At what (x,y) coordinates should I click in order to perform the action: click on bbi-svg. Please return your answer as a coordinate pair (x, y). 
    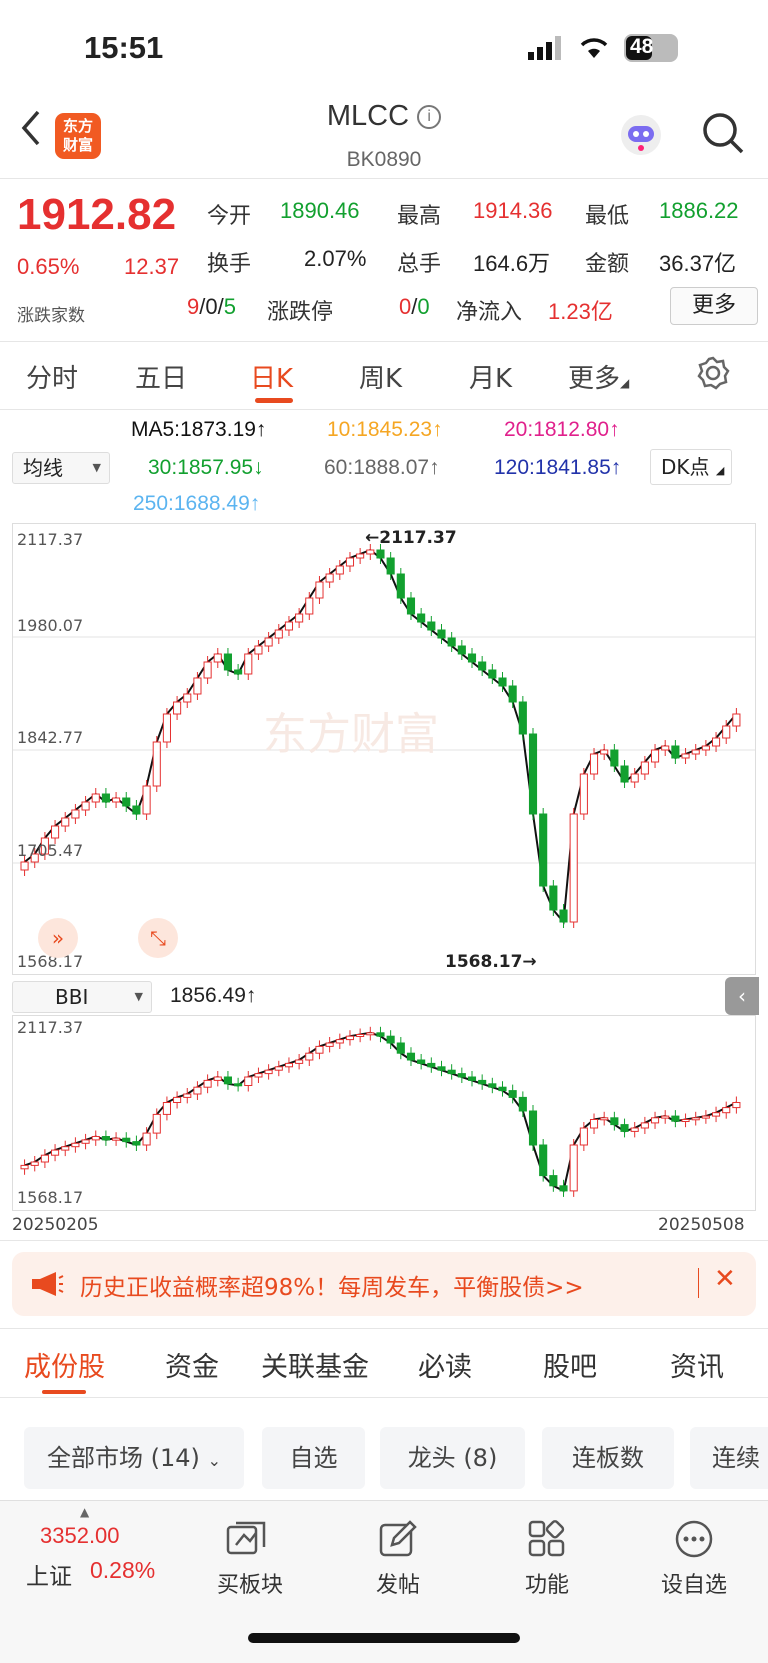
    Looking at the image, I should click on (380, 1111).